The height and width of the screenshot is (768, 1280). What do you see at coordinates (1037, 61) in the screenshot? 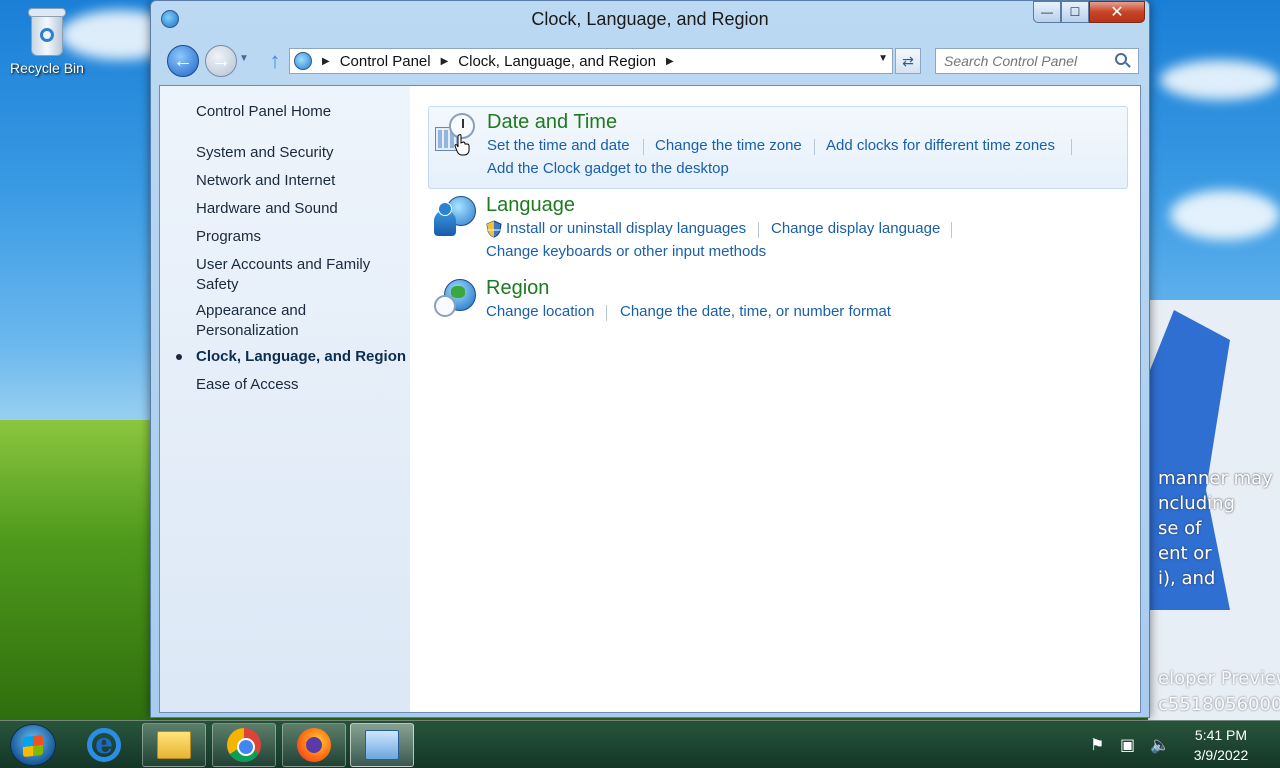
I see `search-input` at bounding box center [1037, 61].